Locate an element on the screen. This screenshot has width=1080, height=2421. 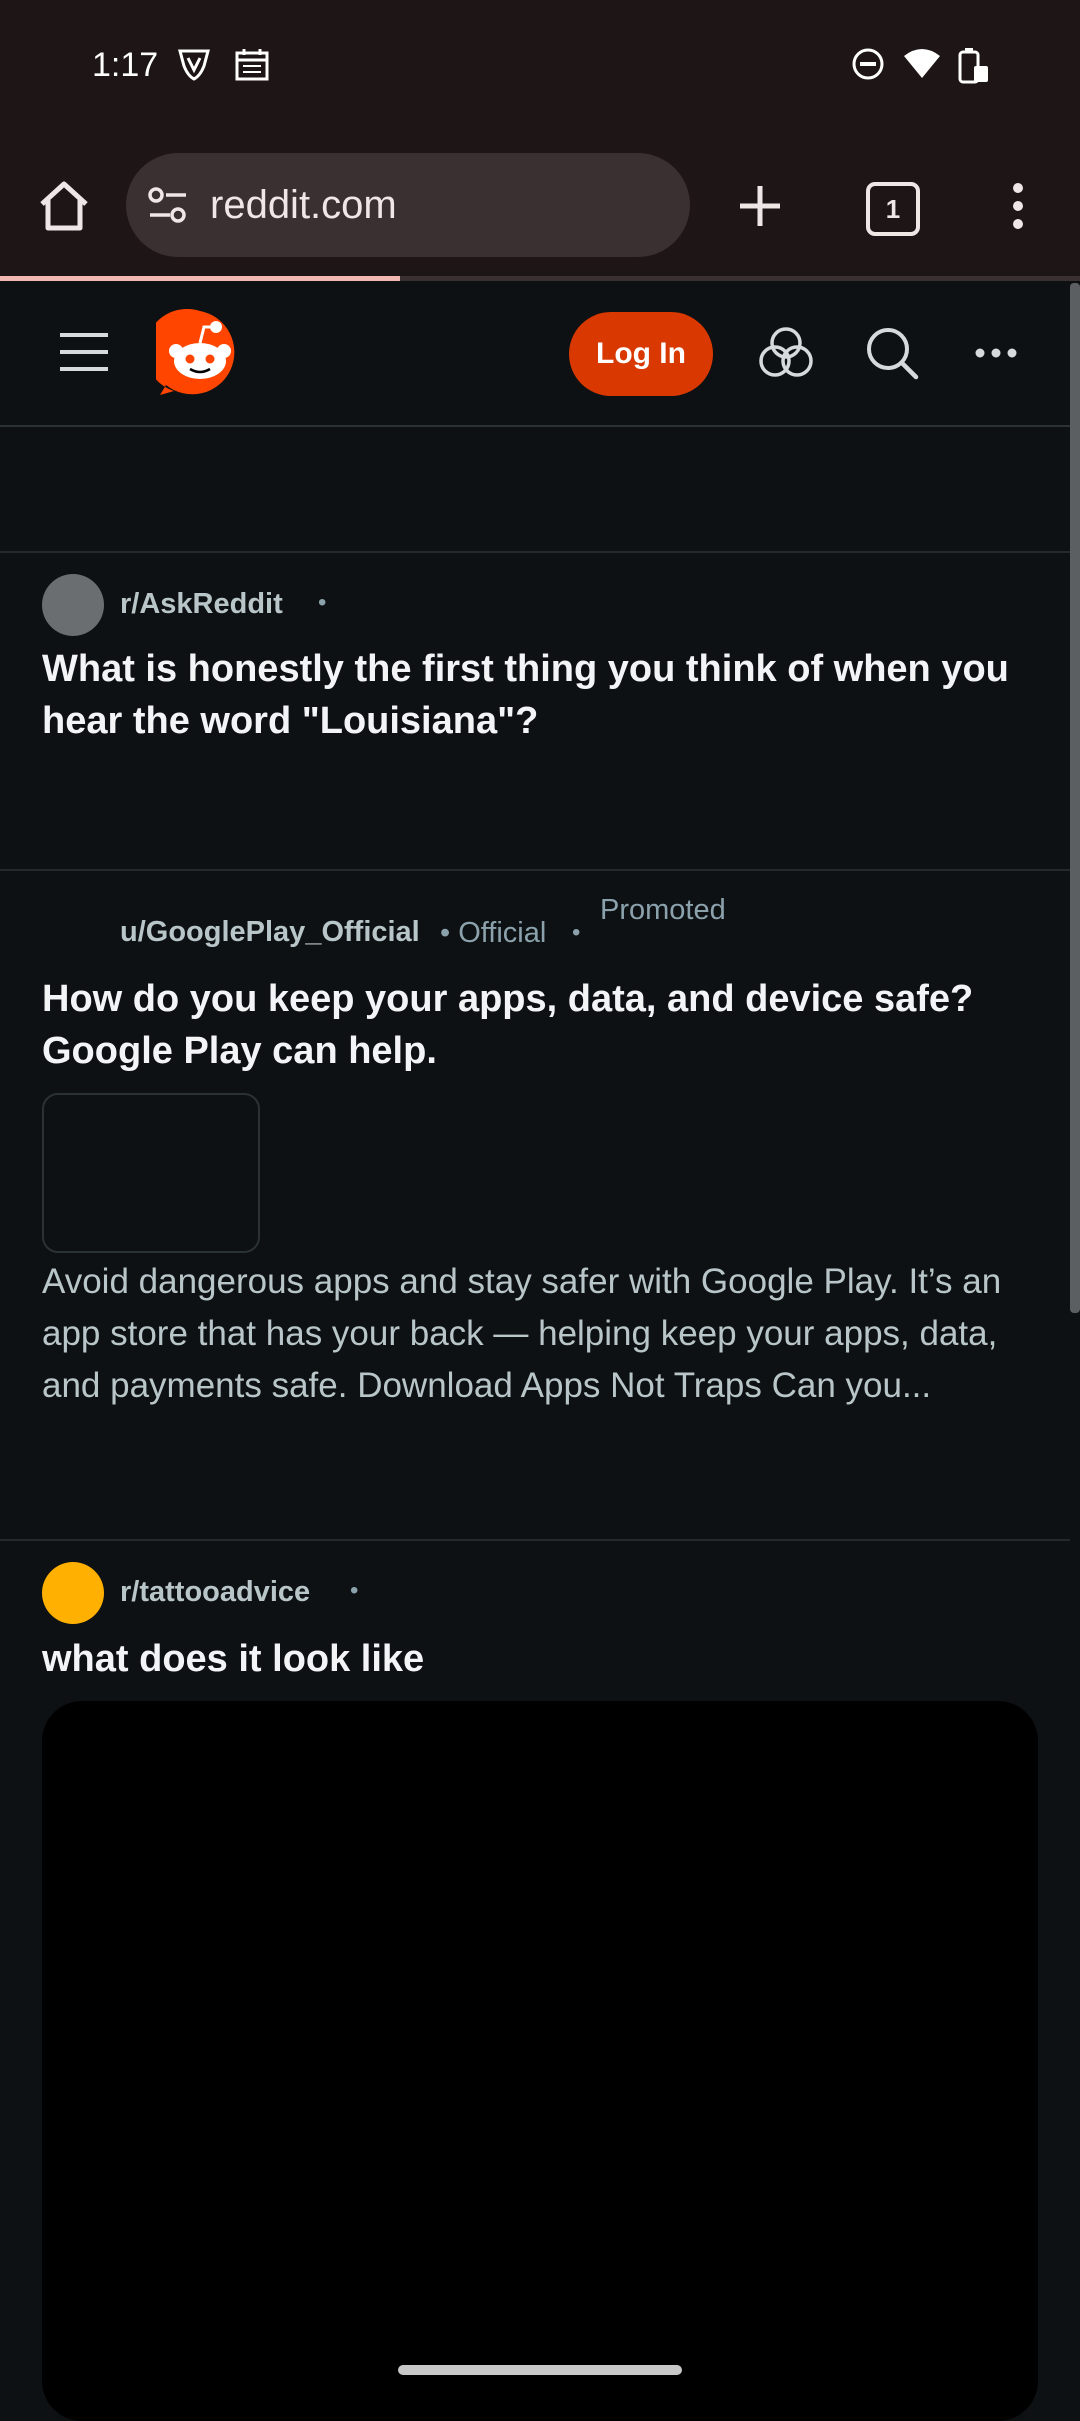
search-icon is located at coordinates (892, 355).